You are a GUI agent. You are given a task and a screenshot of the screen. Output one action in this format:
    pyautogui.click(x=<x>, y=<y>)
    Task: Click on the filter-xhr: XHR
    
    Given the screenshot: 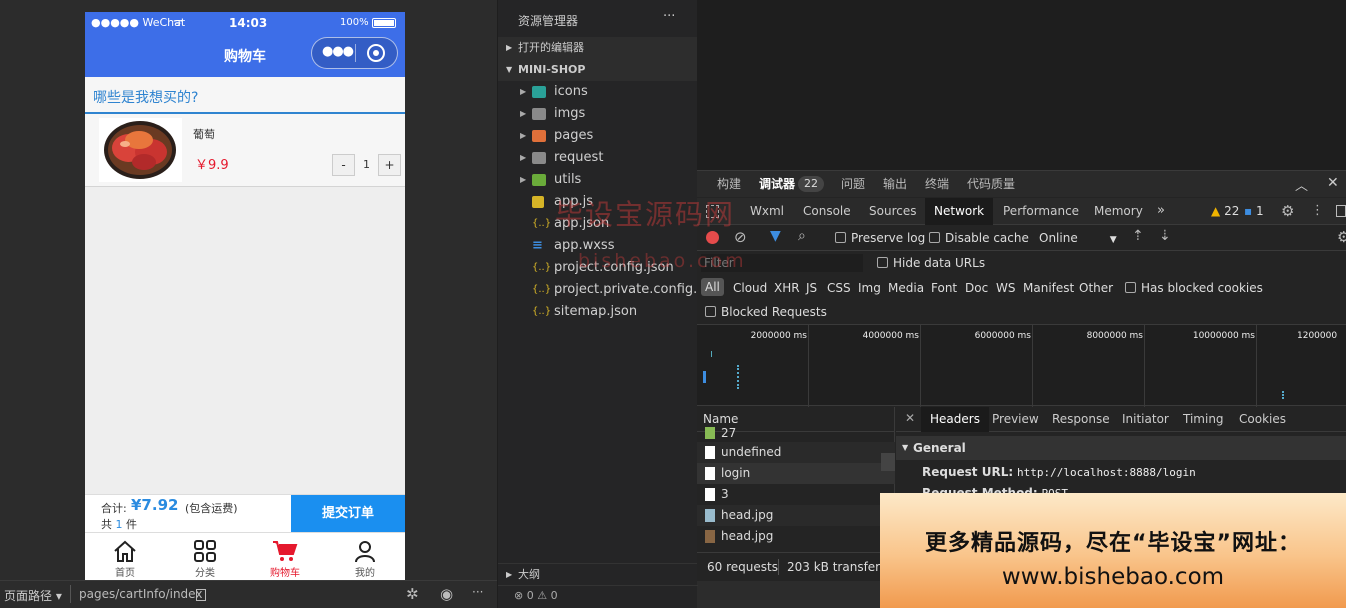 What is the action you would take?
    pyautogui.click(x=787, y=288)
    